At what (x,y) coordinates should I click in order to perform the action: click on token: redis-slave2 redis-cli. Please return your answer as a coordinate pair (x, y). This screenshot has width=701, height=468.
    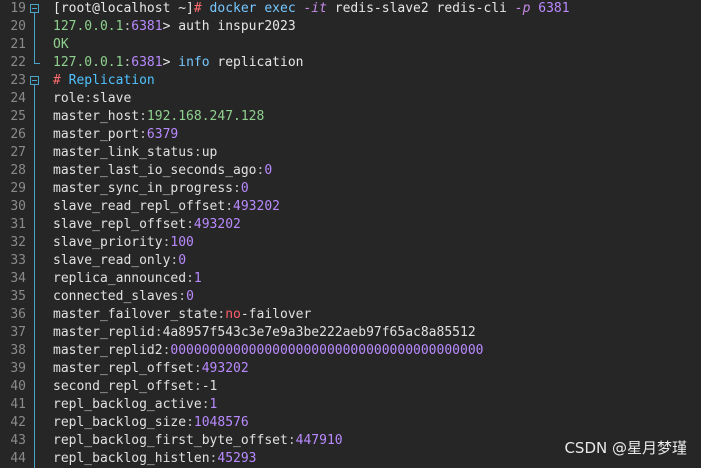
    Looking at the image, I should click on (424, 8).